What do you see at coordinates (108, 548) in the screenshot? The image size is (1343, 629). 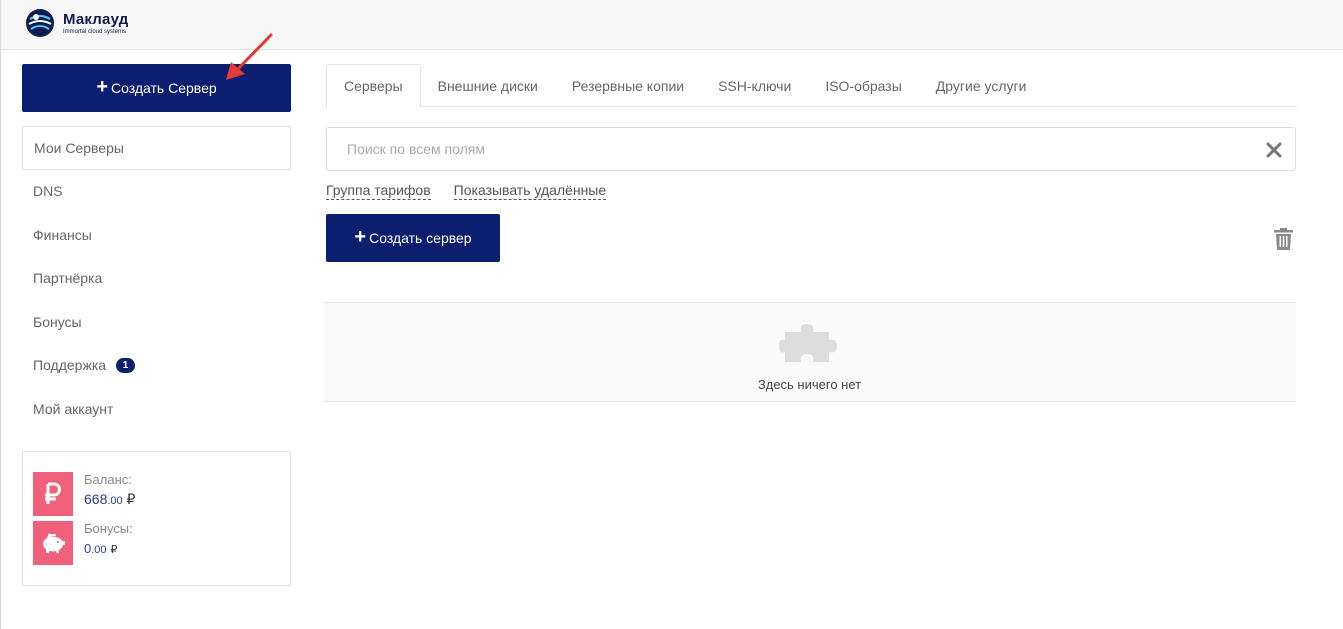 I see `bonuses-value: 0.00 ₽` at bounding box center [108, 548].